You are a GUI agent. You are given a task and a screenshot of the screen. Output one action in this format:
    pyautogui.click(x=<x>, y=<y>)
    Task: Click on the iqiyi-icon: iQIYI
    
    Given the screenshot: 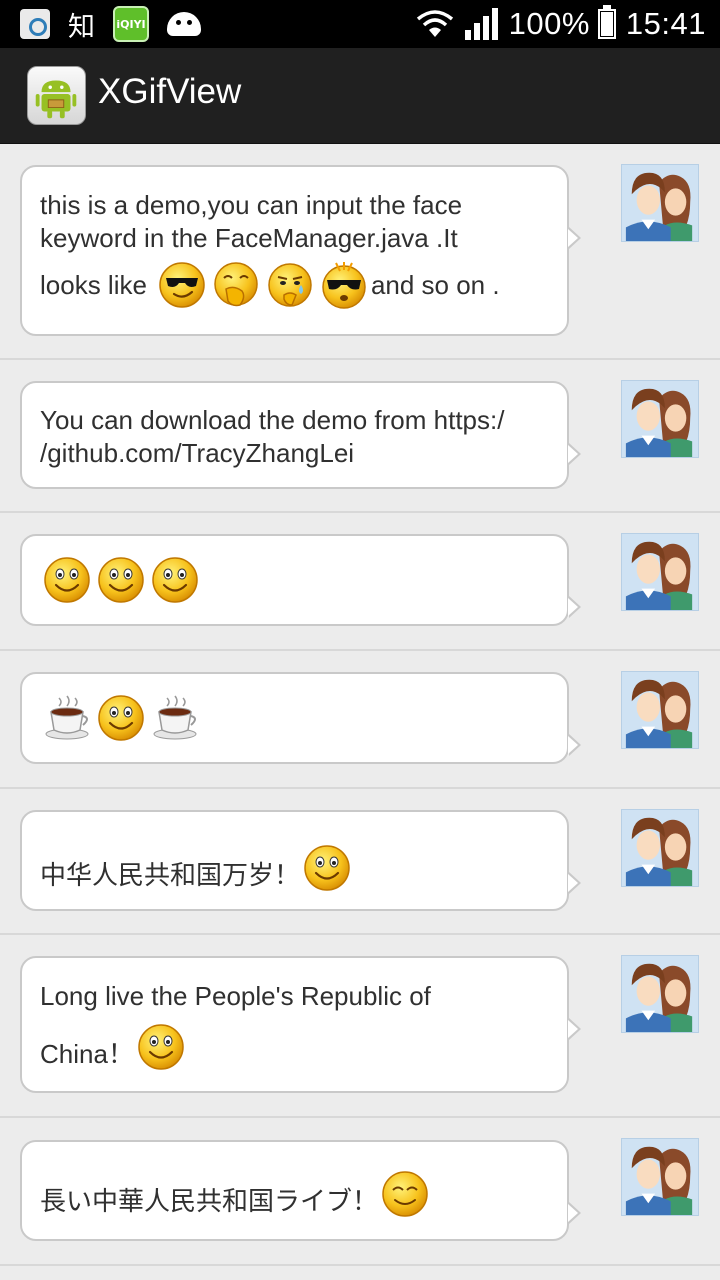 What is the action you would take?
    pyautogui.click(x=131, y=24)
    